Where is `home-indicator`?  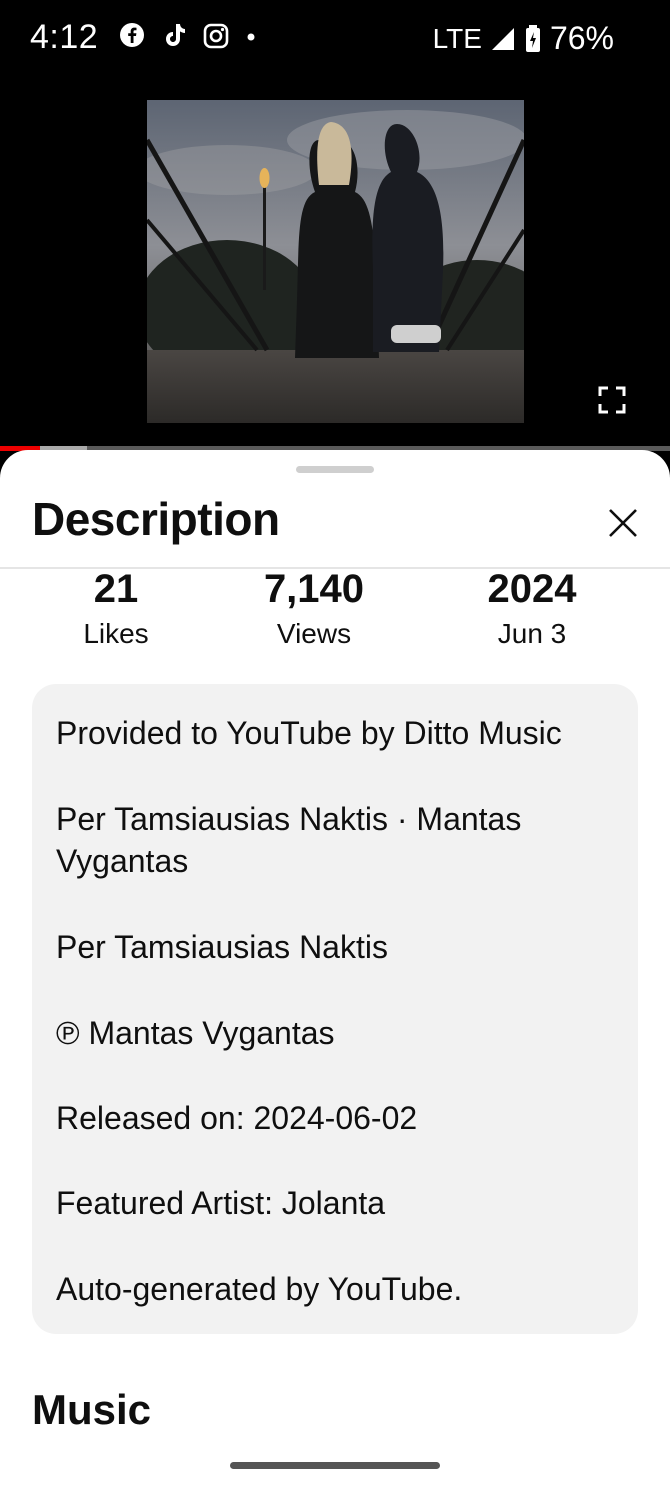
home-indicator is located at coordinates (335, 1465).